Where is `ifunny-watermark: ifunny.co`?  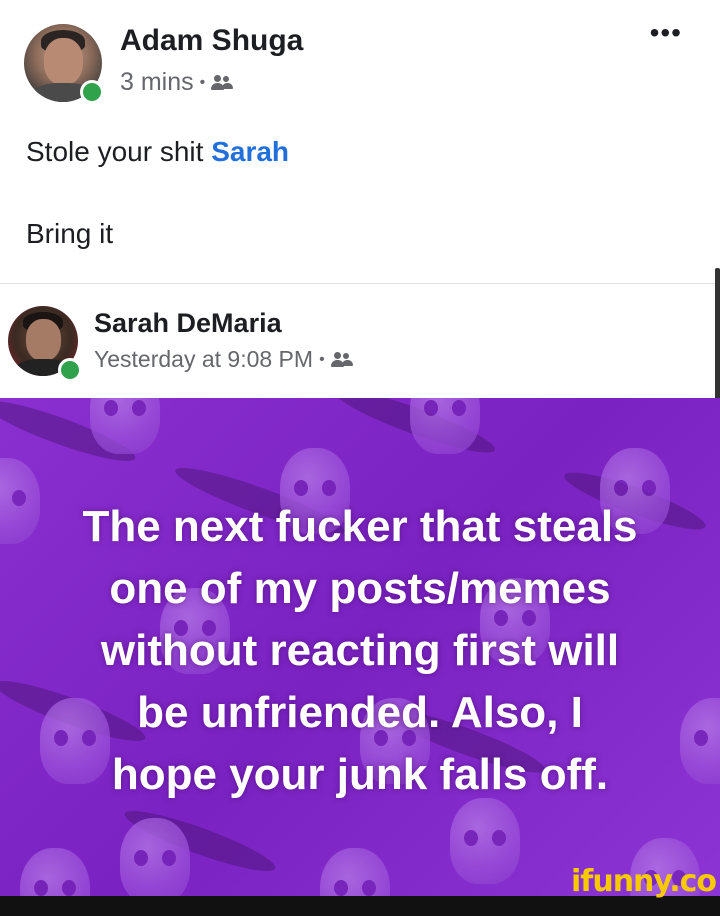
ifunny-watermark: ifunny.co is located at coordinates (644, 881).